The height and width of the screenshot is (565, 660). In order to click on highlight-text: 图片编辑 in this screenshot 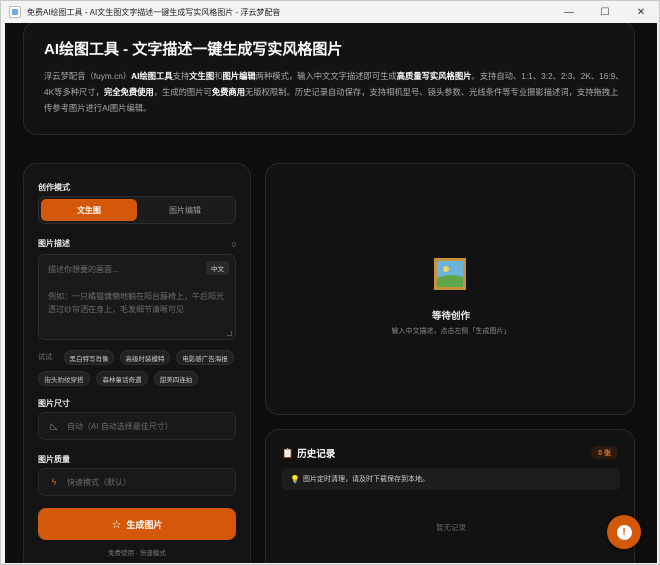, I will do `click(239, 76)`.